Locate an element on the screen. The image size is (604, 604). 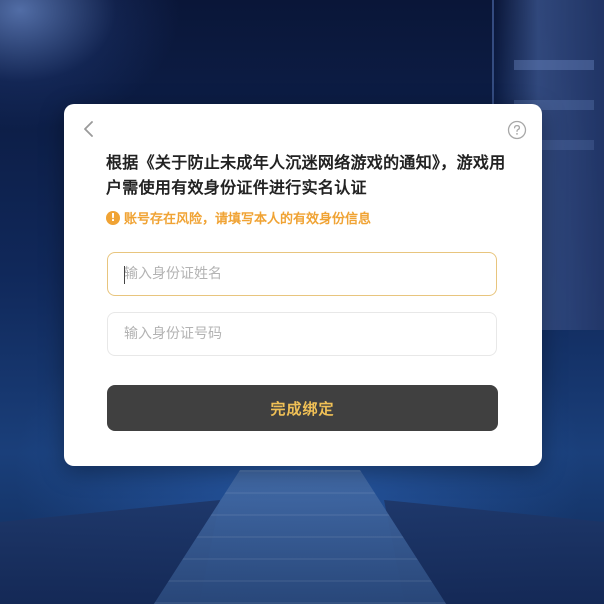
risk-warning: ! 账号存在风险，请填写本人的有效身份信息 is located at coordinates (238, 217).